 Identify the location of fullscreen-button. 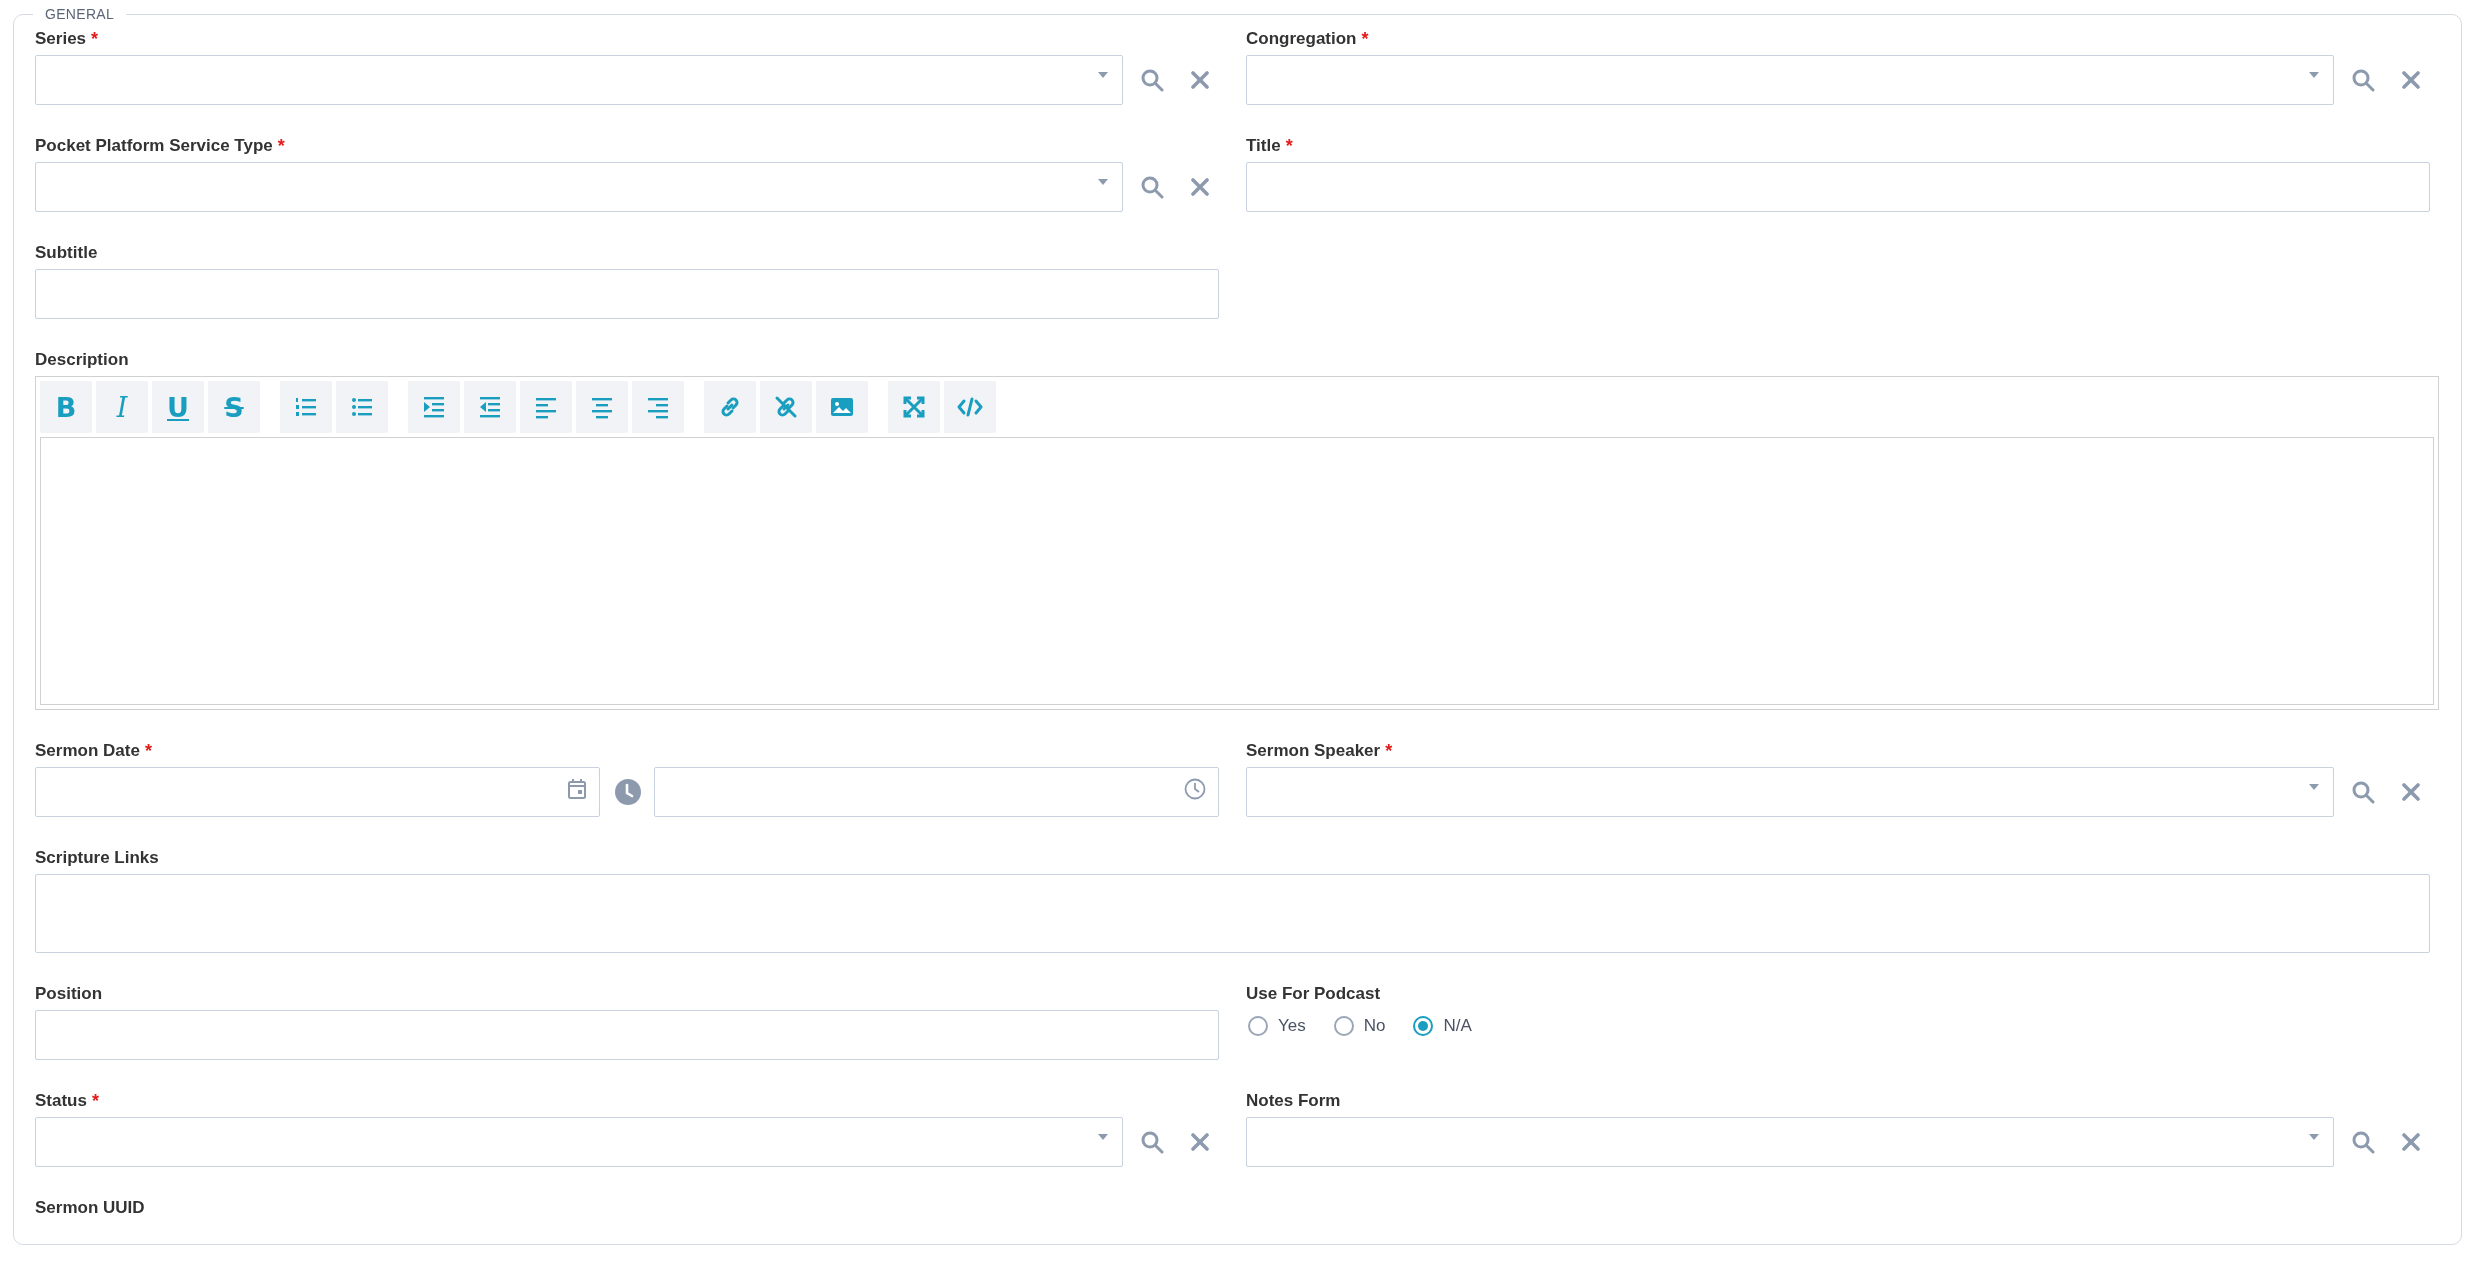
(914, 407).